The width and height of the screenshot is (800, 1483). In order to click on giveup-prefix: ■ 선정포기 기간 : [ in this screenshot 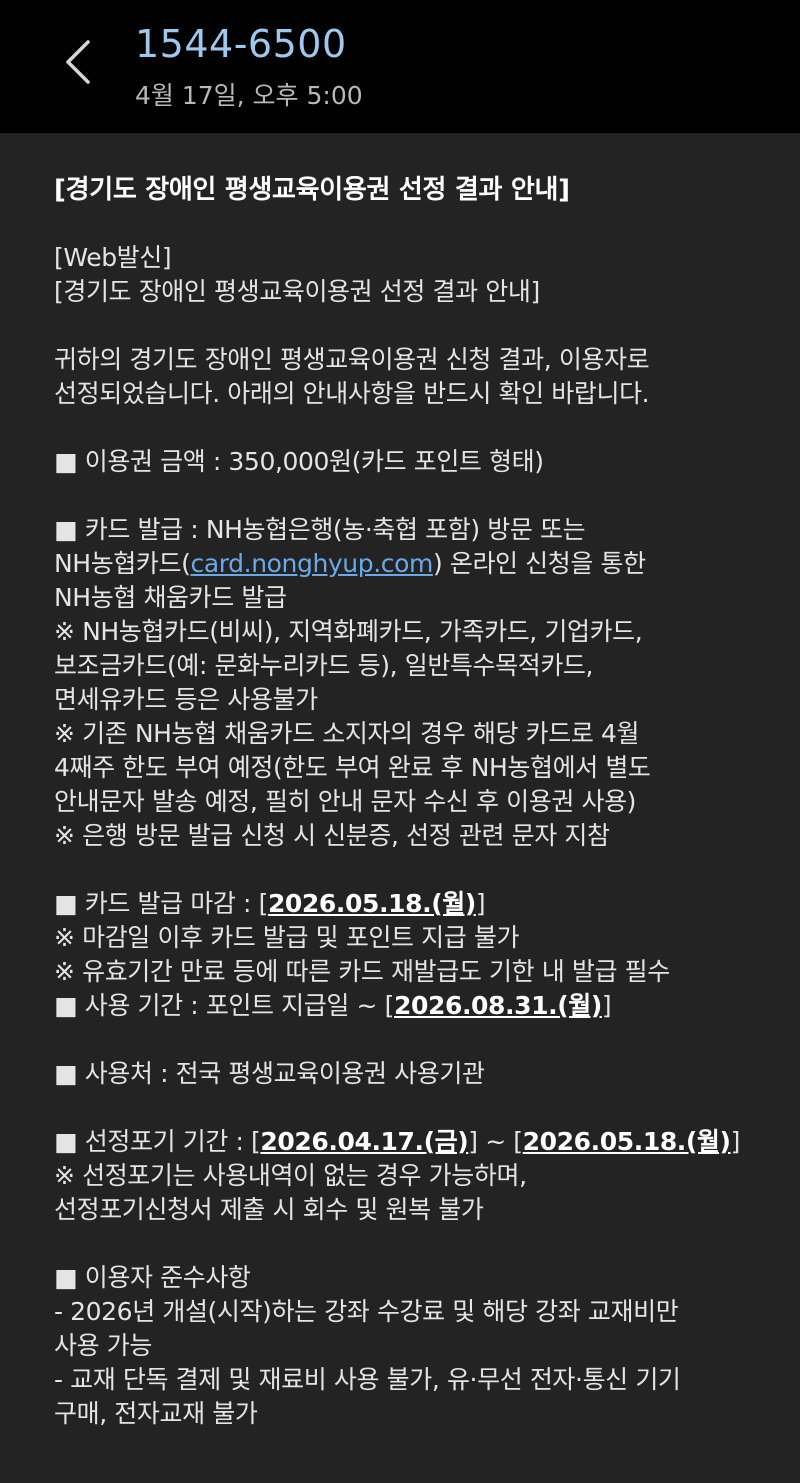, I will do `click(157, 1141)`.